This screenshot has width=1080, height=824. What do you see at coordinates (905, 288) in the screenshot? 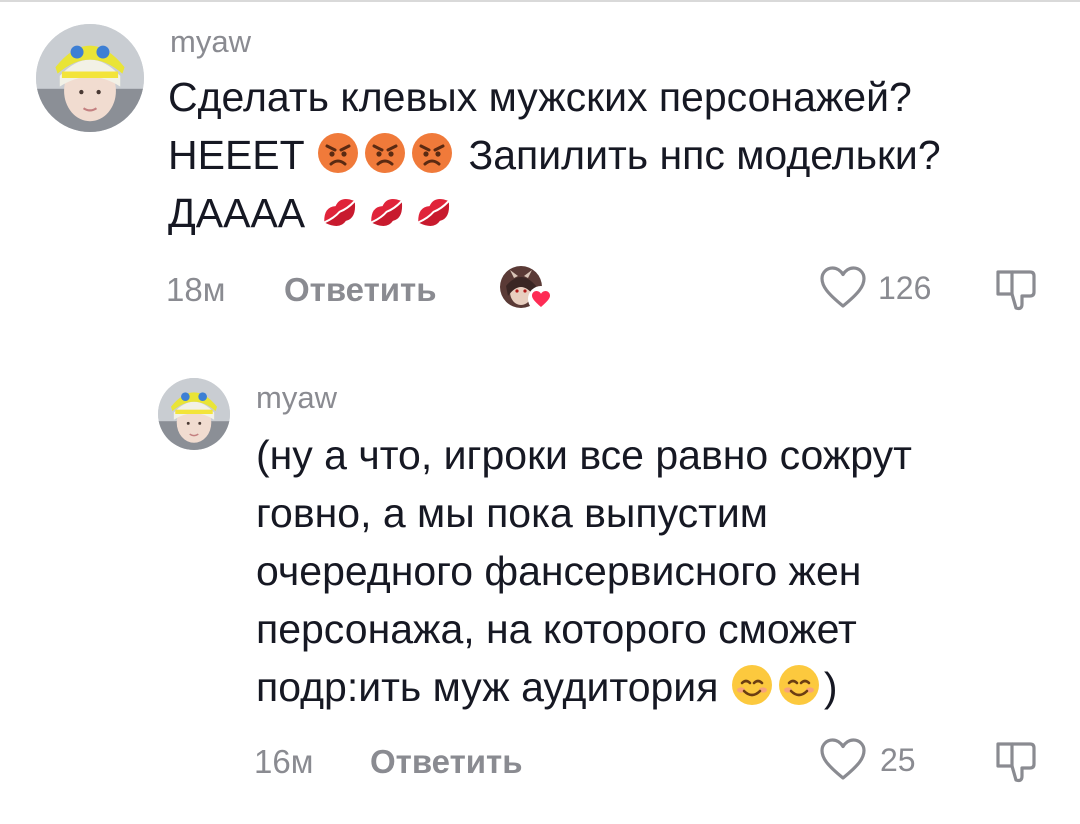
I see `like-count: 126` at bounding box center [905, 288].